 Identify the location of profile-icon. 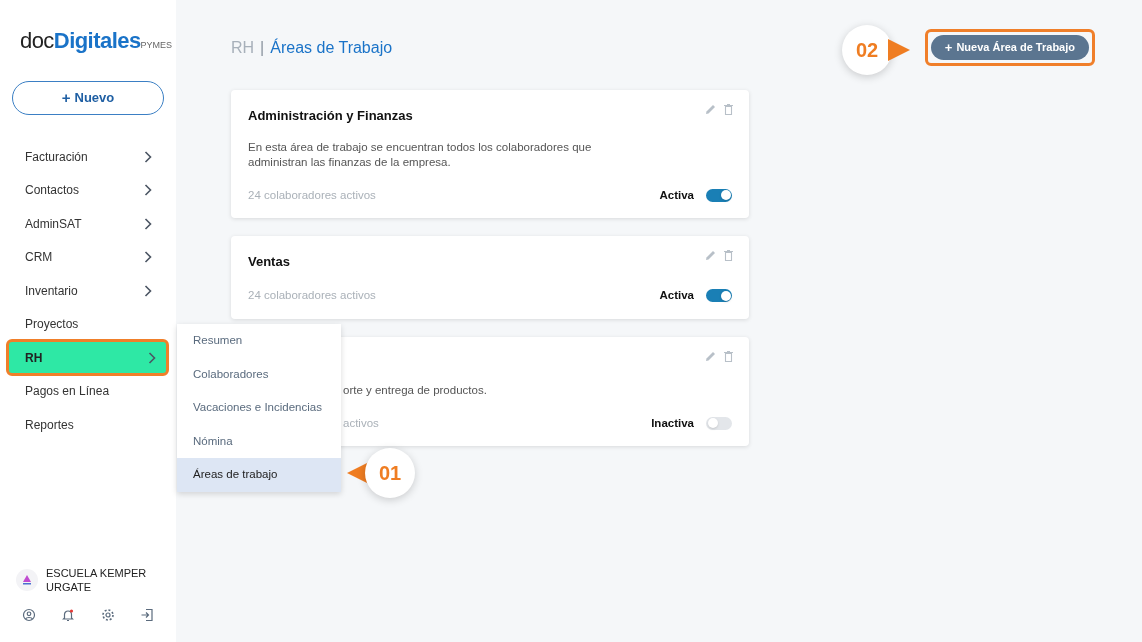
(29, 615).